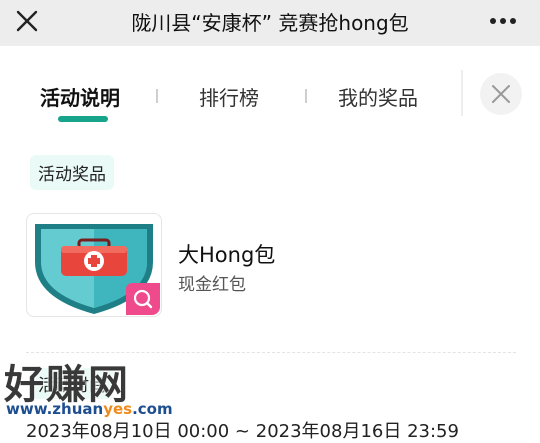  What do you see at coordinates (462, 93) in the screenshot?
I see `divider` at bounding box center [462, 93].